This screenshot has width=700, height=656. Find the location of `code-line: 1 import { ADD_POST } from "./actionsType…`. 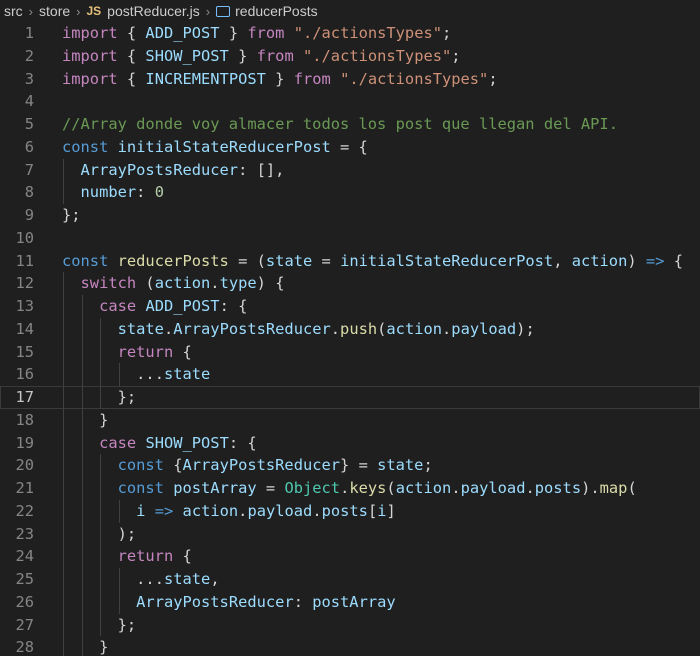

code-line: 1 import { ADD_POST } from "./actionsType… is located at coordinates (350, 33).